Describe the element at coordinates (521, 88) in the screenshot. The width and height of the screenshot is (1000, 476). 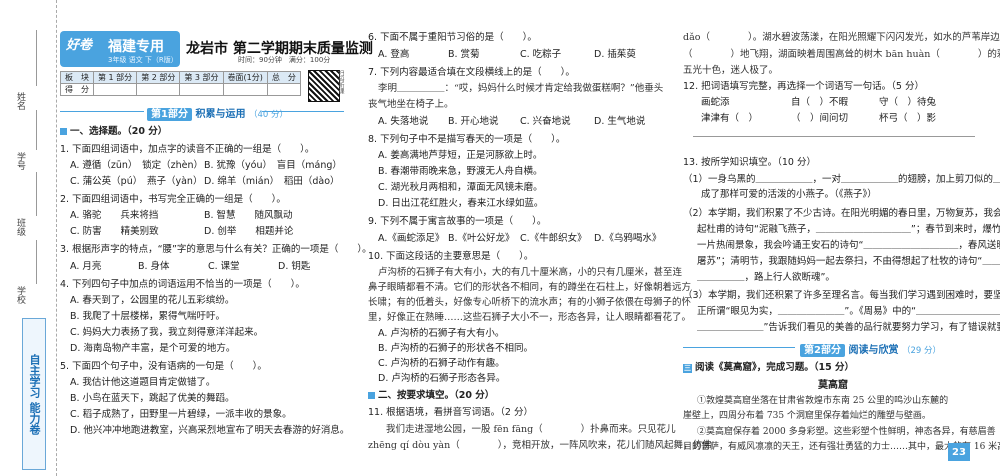
I see `q7-passage-line: 李明＿＿＿＿＿：“哎，妈妈什么时候才肯定给我做蛋糕啊？”他垂头` at that location.